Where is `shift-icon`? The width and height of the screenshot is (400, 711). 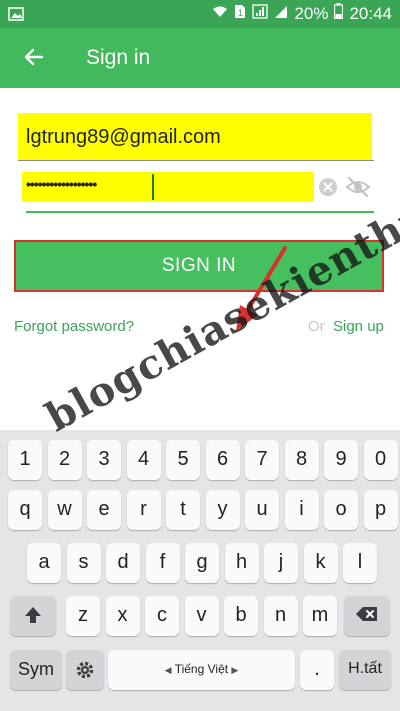 shift-icon is located at coordinates (33, 615).